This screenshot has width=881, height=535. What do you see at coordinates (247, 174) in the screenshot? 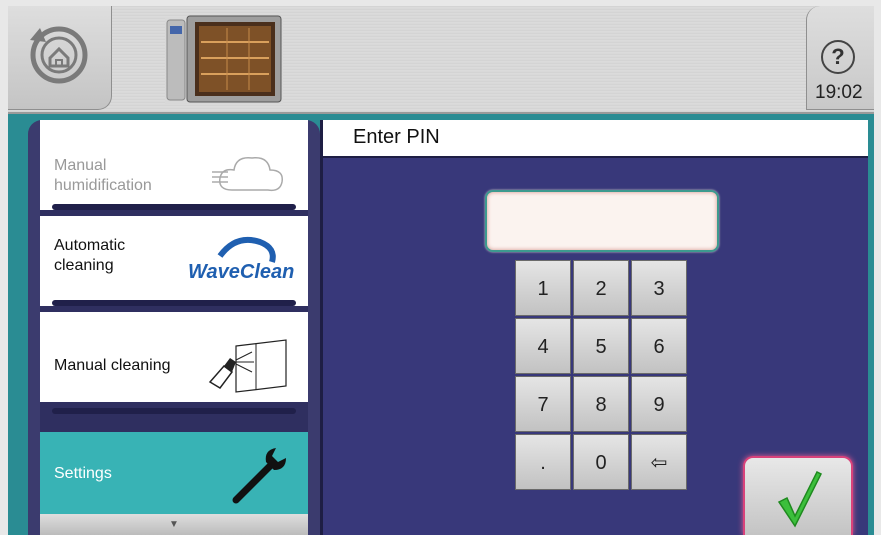
I see `cloud-steam-icon` at bounding box center [247, 174].